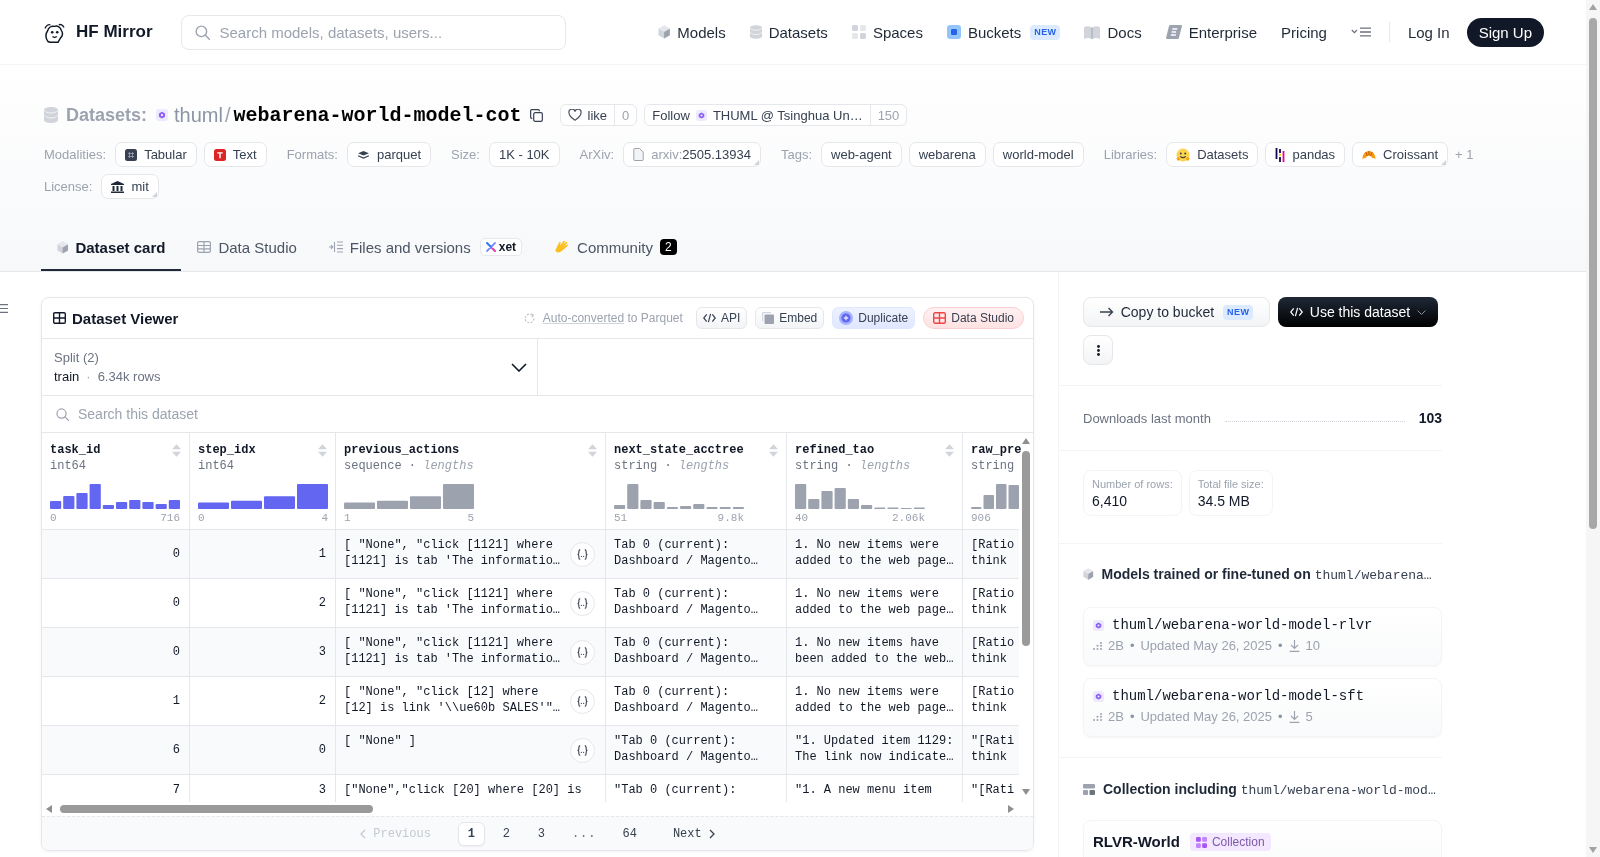 This screenshot has width=1600, height=857. Describe the element at coordinates (388, 154) in the screenshot. I see `tag-chip: parquet` at that location.